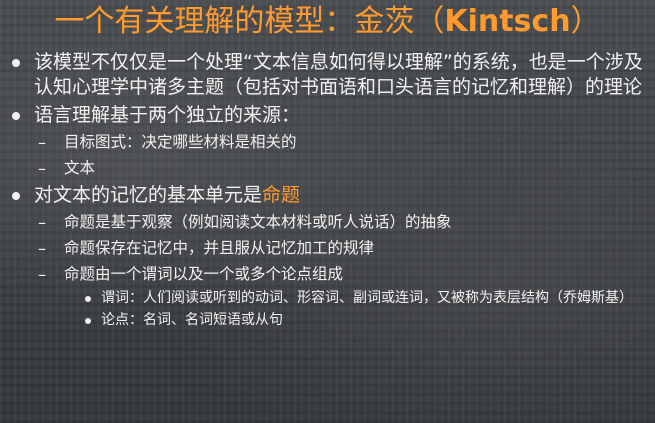 The height and width of the screenshot is (423, 655). I want to click on sub-bullet-memory-rules: – 命题保存在记忆中，并且服从记忆加工的规律, so click(328, 248).